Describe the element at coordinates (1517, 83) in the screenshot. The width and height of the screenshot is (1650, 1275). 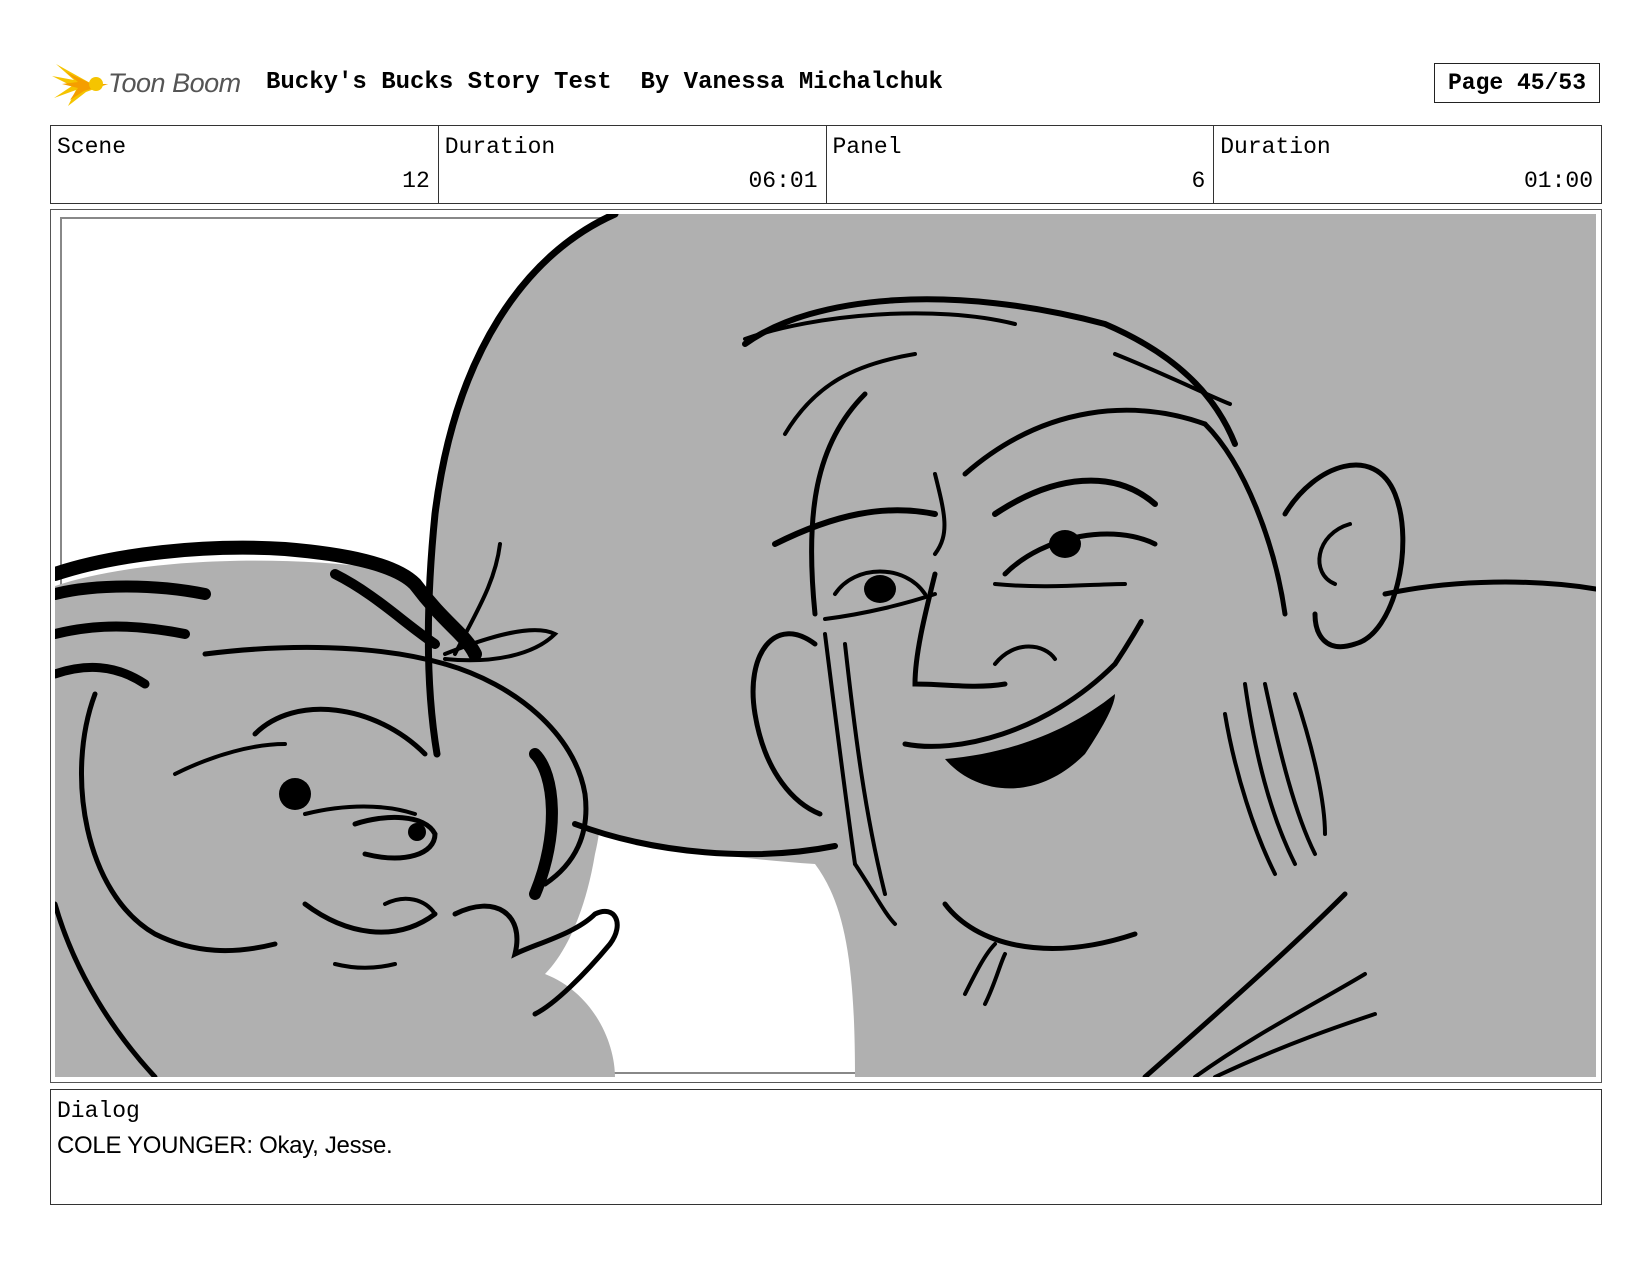
I see `page-indicator: Page 45/53` at that location.